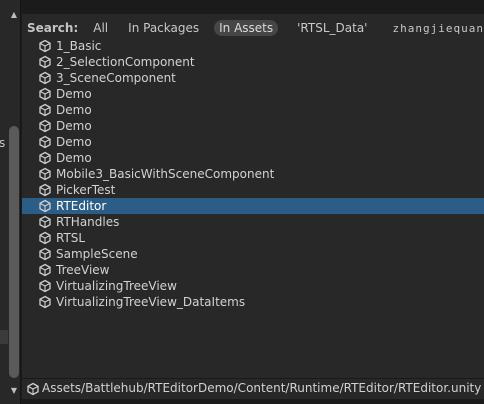 The height and width of the screenshot is (404, 484). I want to click on list-item-label: 2_SelectionComponent, so click(125, 62).